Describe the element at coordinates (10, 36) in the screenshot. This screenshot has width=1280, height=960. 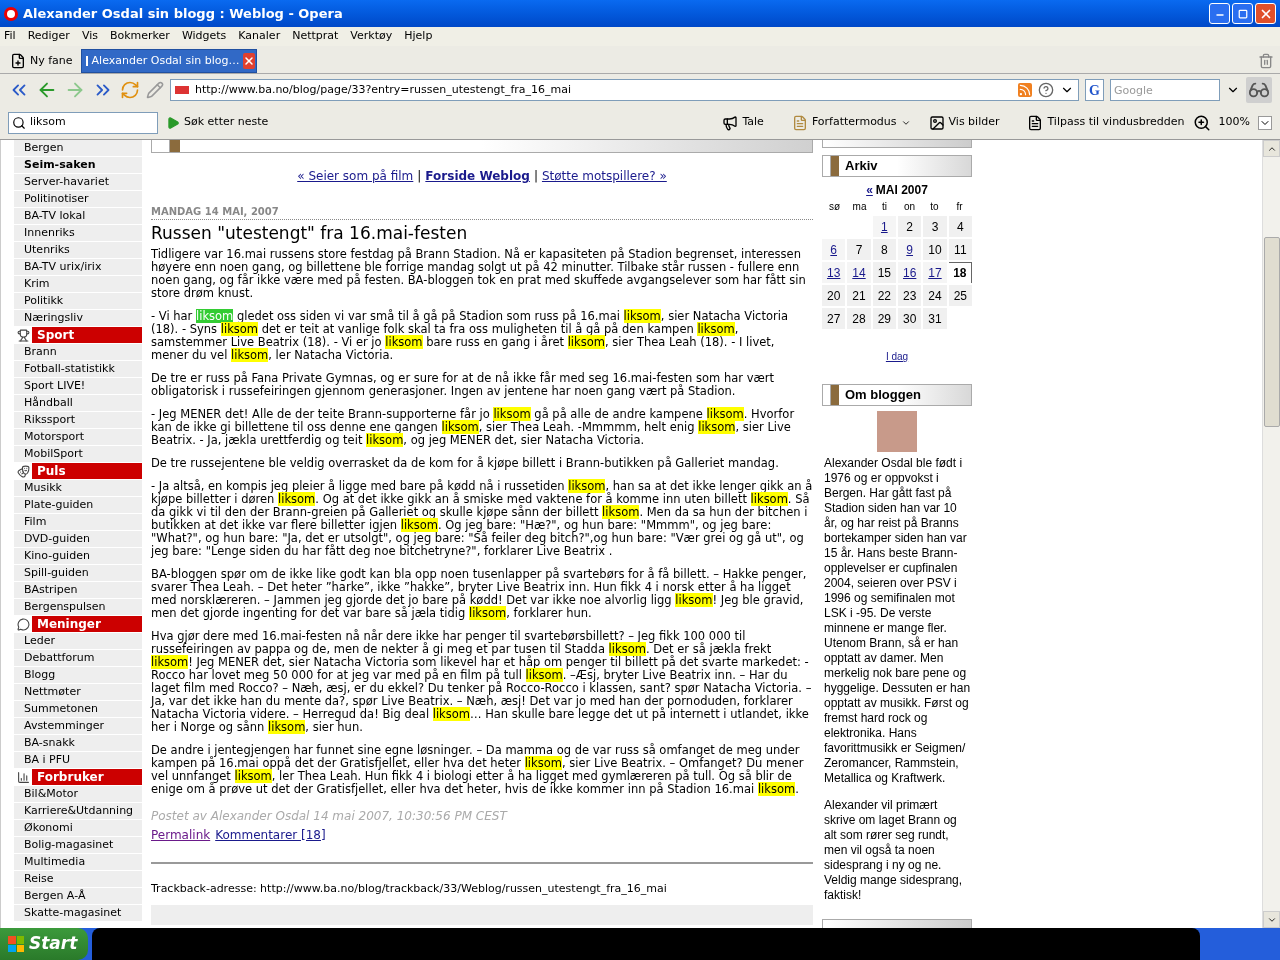
I see `menu-item: Fil` at that location.